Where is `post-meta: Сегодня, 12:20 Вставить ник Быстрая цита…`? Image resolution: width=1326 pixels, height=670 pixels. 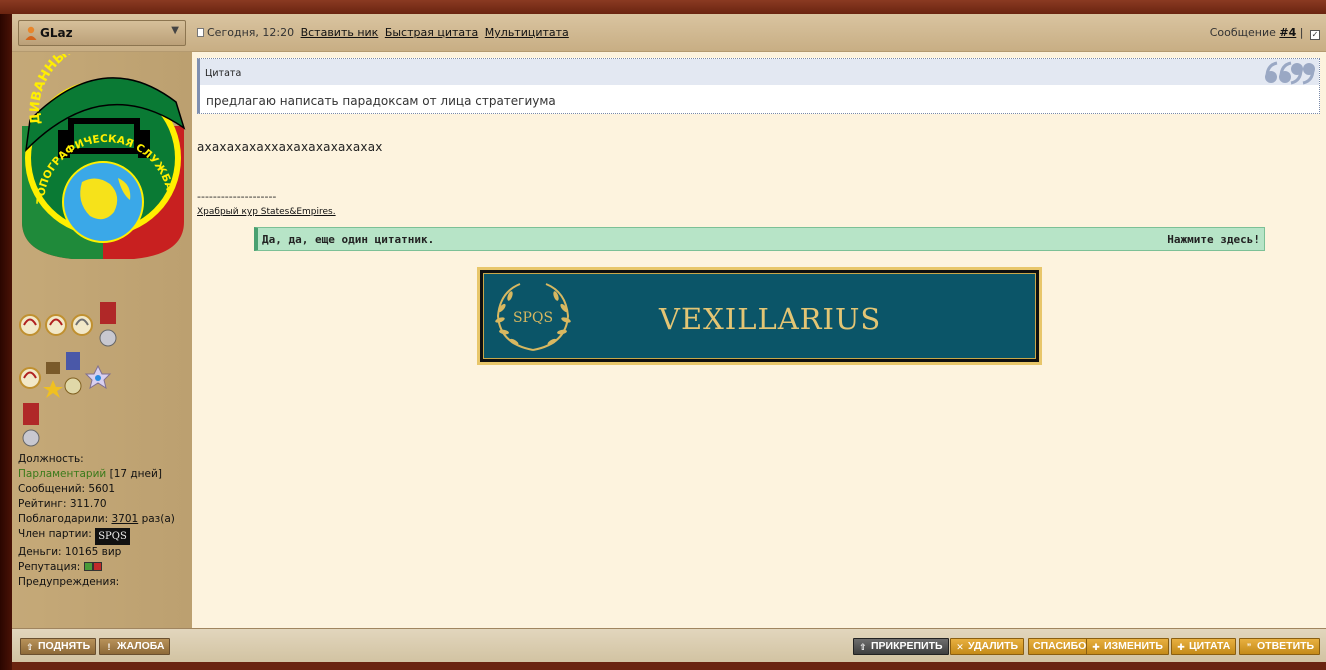
post-meta: Сегодня, 12:20 Вставить ник Быстрая цита… is located at coordinates (383, 32).